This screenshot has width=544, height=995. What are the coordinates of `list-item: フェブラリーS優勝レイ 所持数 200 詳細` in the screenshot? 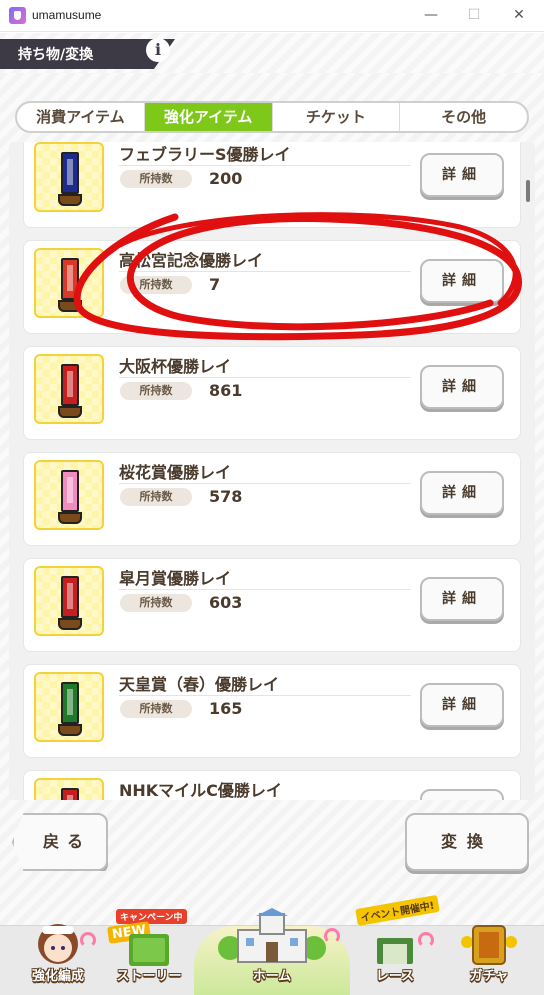 It's located at (272, 185).